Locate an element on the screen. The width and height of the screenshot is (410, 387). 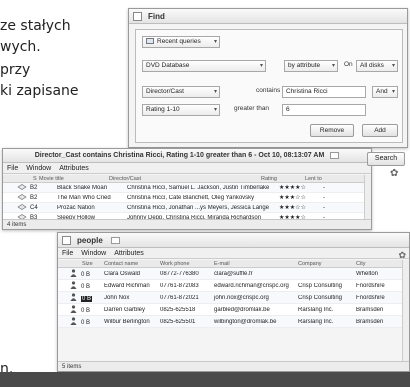
operator-label-1: contains is located at coordinates (268, 90).